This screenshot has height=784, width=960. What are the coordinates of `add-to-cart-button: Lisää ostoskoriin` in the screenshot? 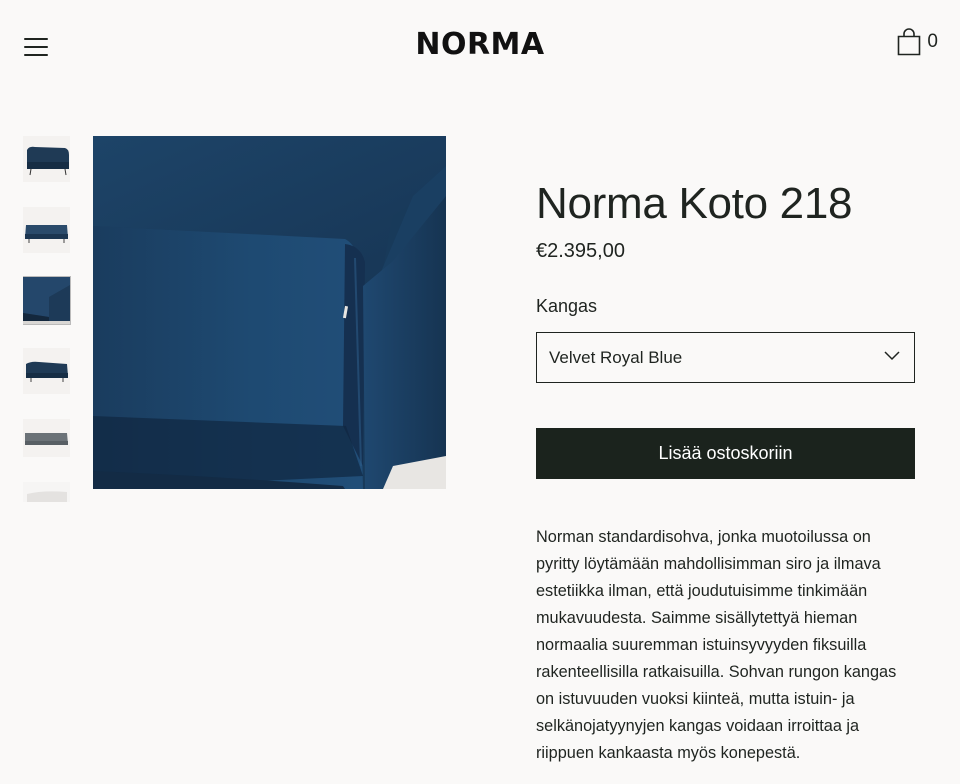 It's located at (725, 453).